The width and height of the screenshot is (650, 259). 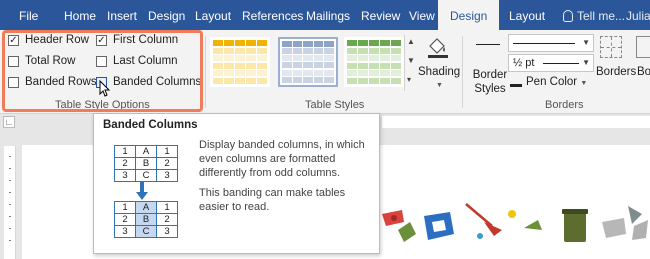 What do you see at coordinates (638, 15) in the screenshot?
I see `user-name: Julia` at bounding box center [638, 15].